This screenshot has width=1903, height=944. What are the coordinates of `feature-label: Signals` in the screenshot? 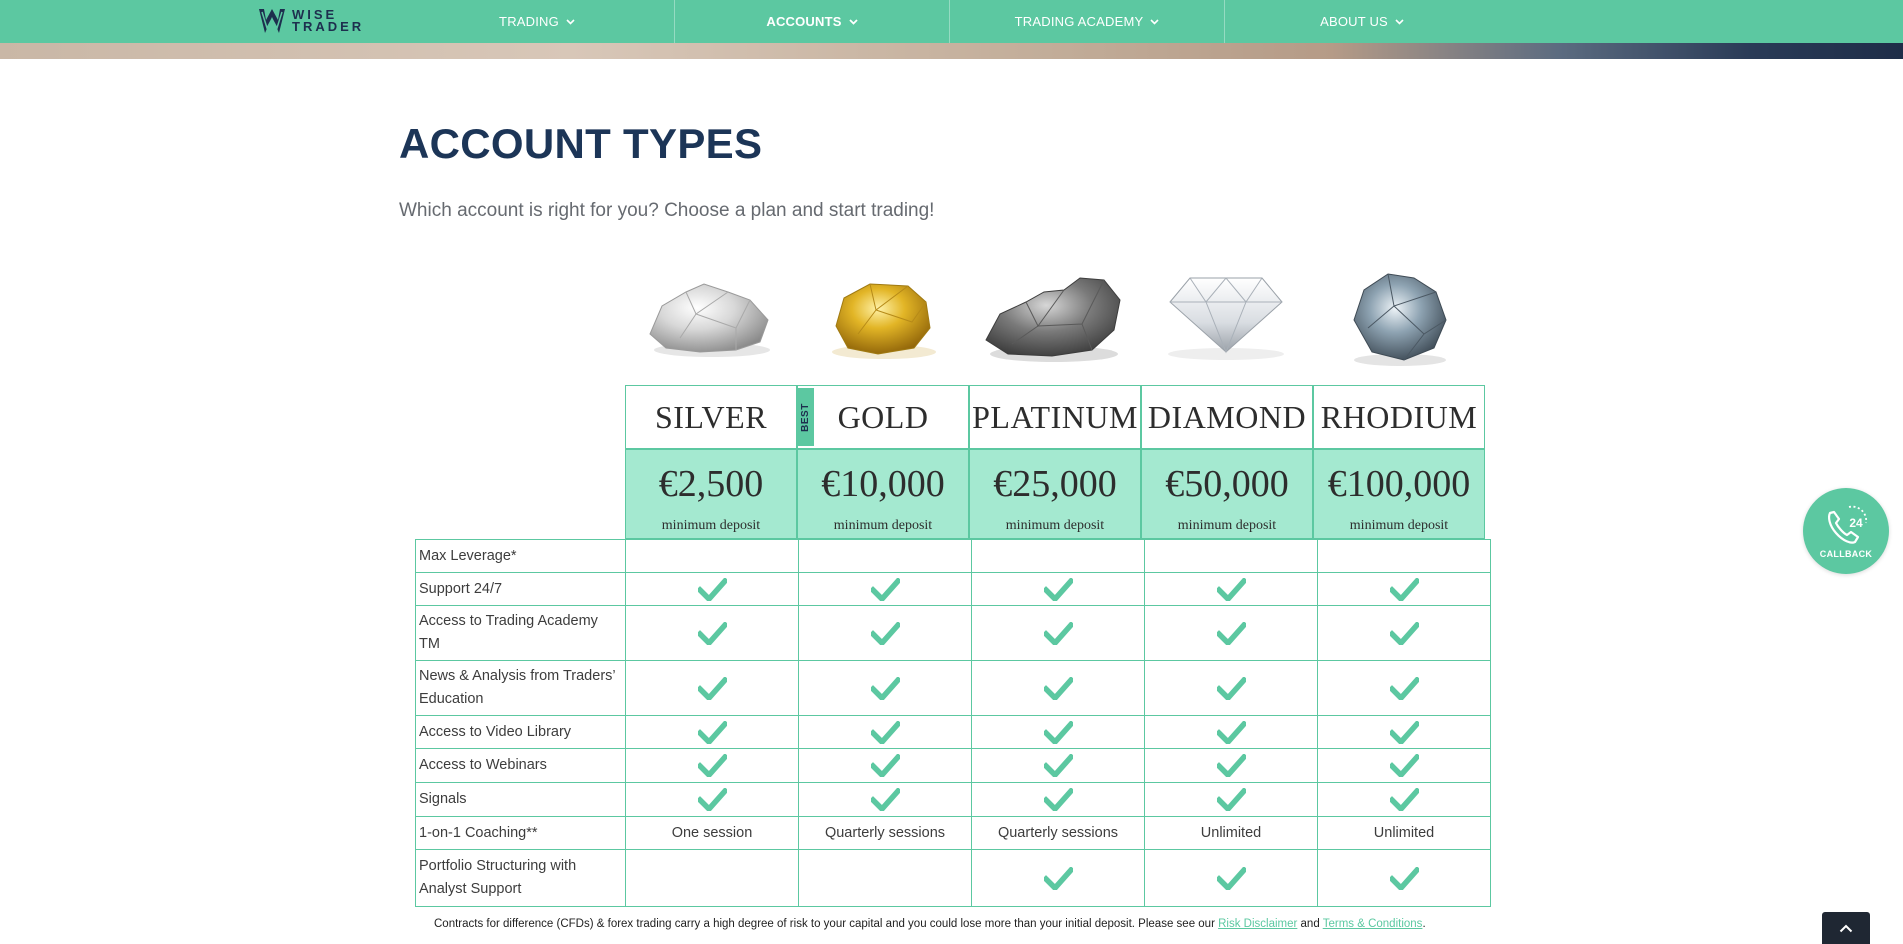 It's located at (520, 799).